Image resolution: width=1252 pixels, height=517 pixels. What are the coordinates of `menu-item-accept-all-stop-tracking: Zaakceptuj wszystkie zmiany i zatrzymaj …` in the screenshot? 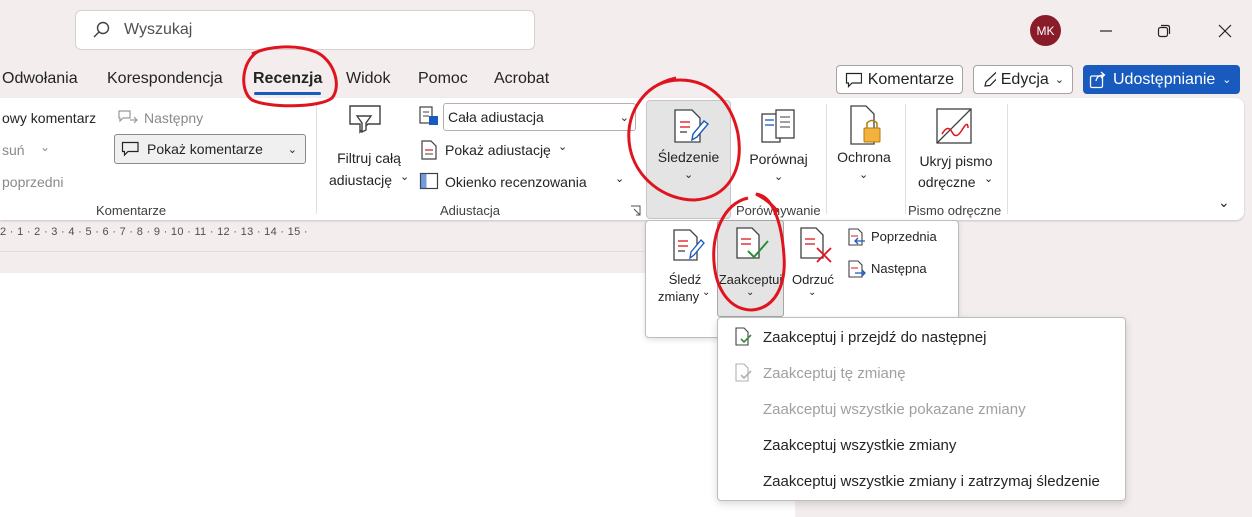 It's located at (921, 481).